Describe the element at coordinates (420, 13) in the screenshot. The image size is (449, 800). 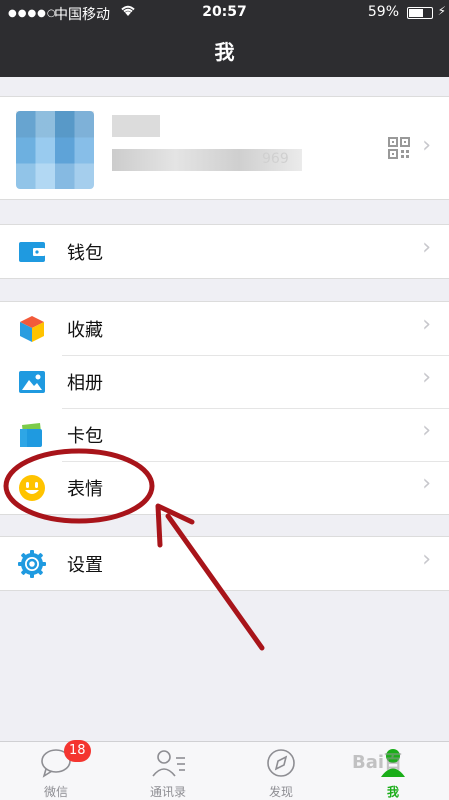
I see `battery-icon` at that location.